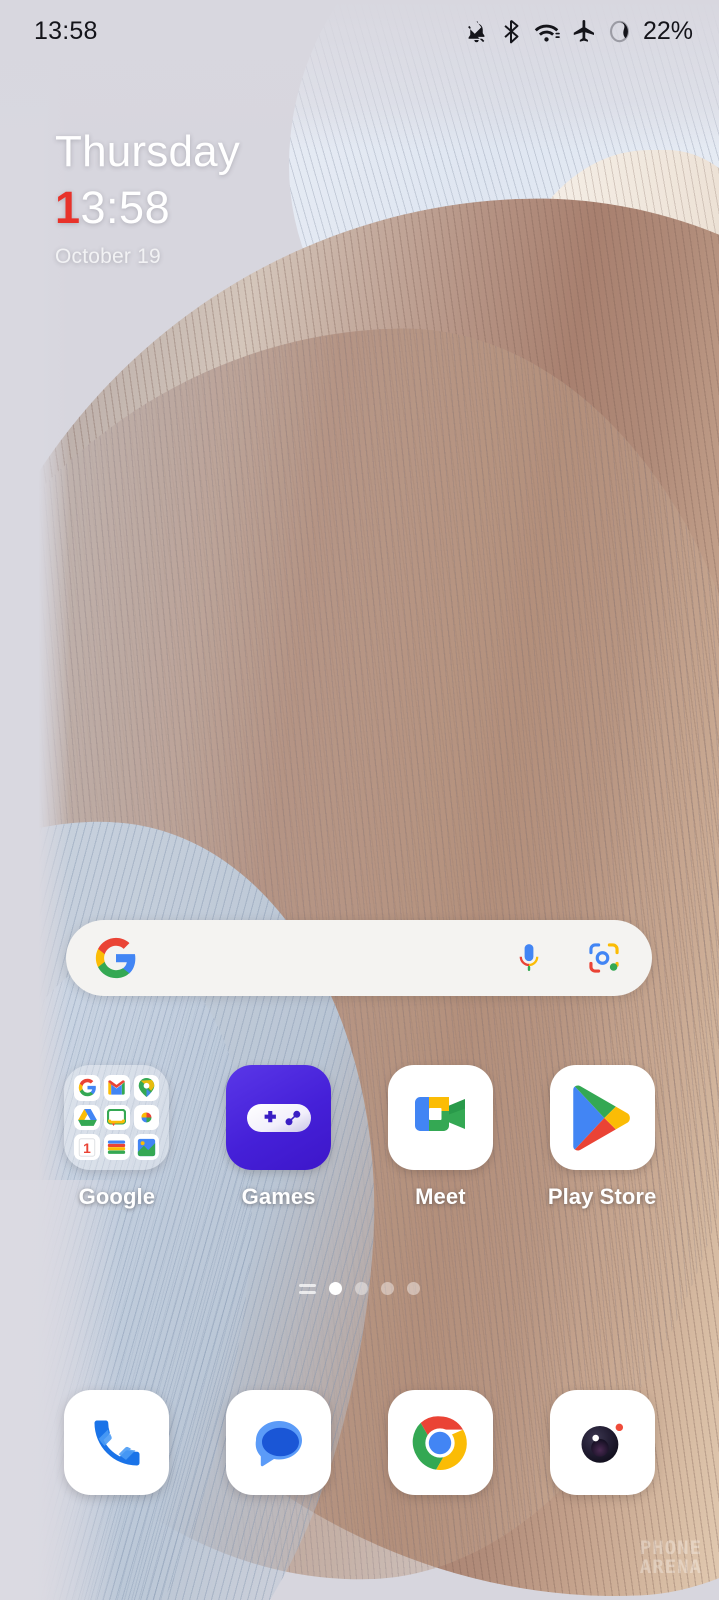  I want to click on microphone-icon, so click(529, 958).